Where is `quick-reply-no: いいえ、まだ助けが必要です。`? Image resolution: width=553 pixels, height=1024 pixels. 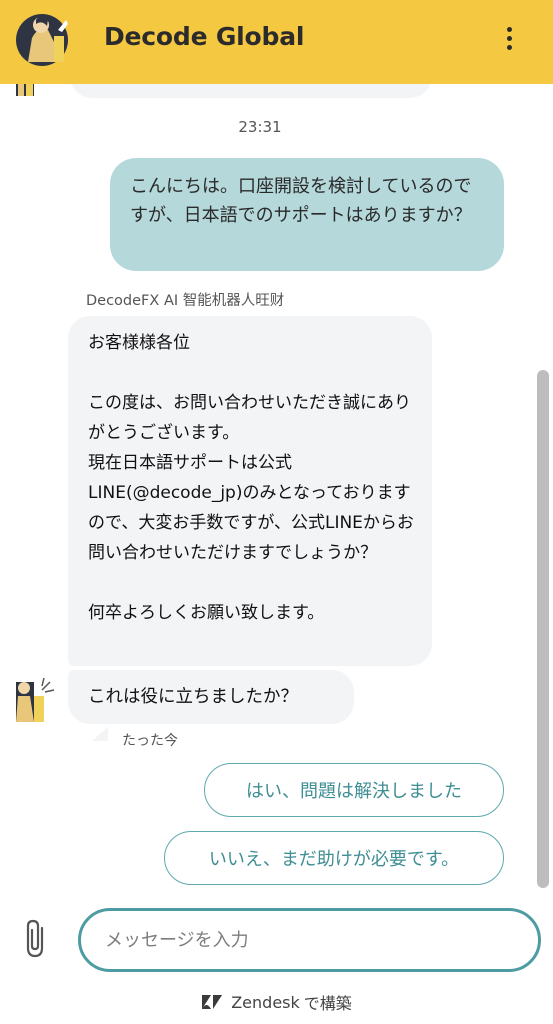 quick-reply-no: いいえ、まだ助けが必要です。 is located at coordinates (334, 858).